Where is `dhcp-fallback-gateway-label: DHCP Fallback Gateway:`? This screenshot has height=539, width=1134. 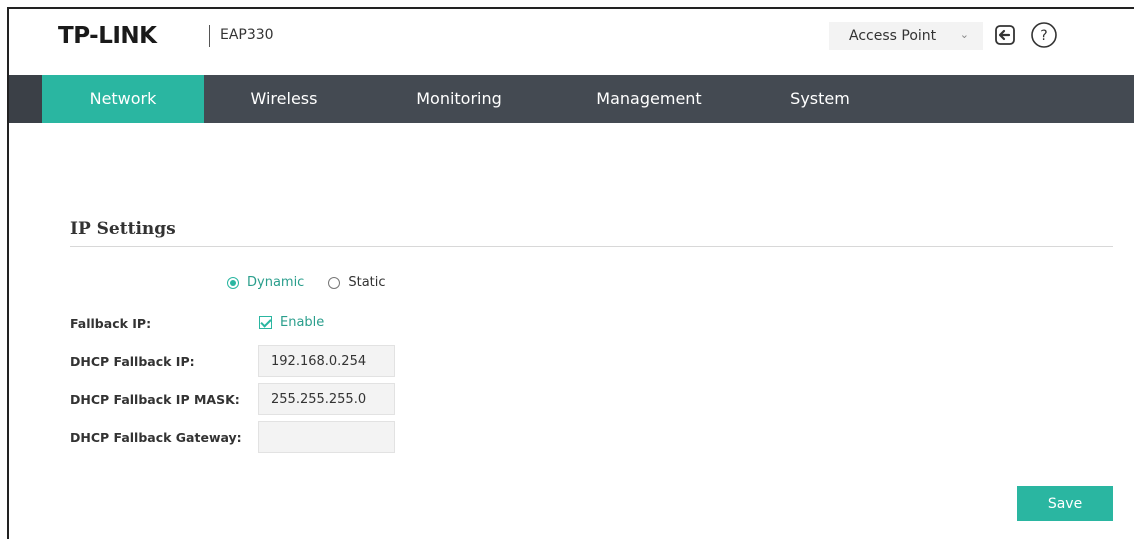
dhcp-fallback-gateway-label: DHCP Fallback Gateway: is located at coordinates (156, 437).